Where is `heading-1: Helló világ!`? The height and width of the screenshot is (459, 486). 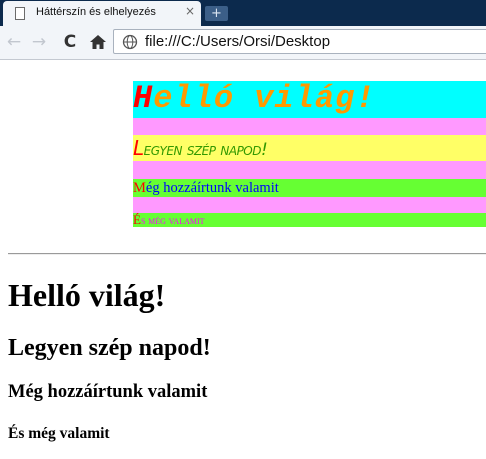 heading-1: Helló világ! is located at coordinates (87, 295).